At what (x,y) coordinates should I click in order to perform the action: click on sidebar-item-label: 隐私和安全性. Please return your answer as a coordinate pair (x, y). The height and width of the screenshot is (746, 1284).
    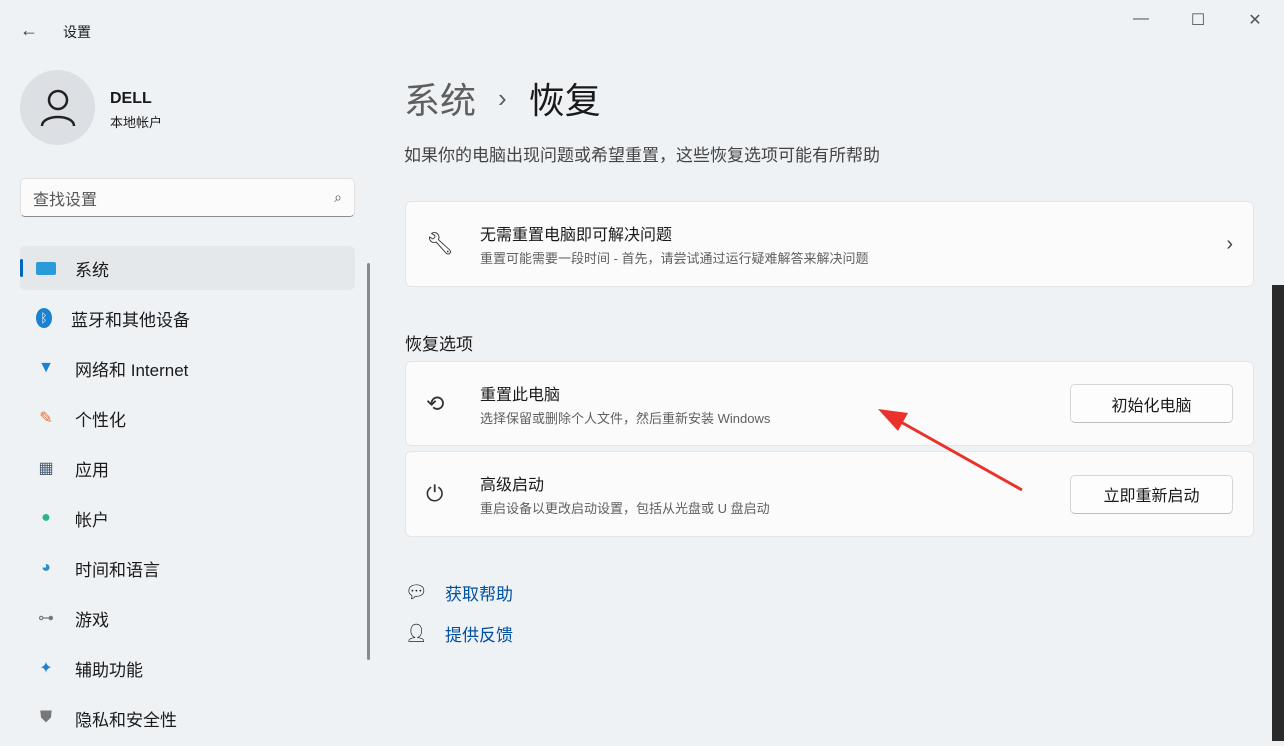
    Looking at the image, I should click on (126, 720).